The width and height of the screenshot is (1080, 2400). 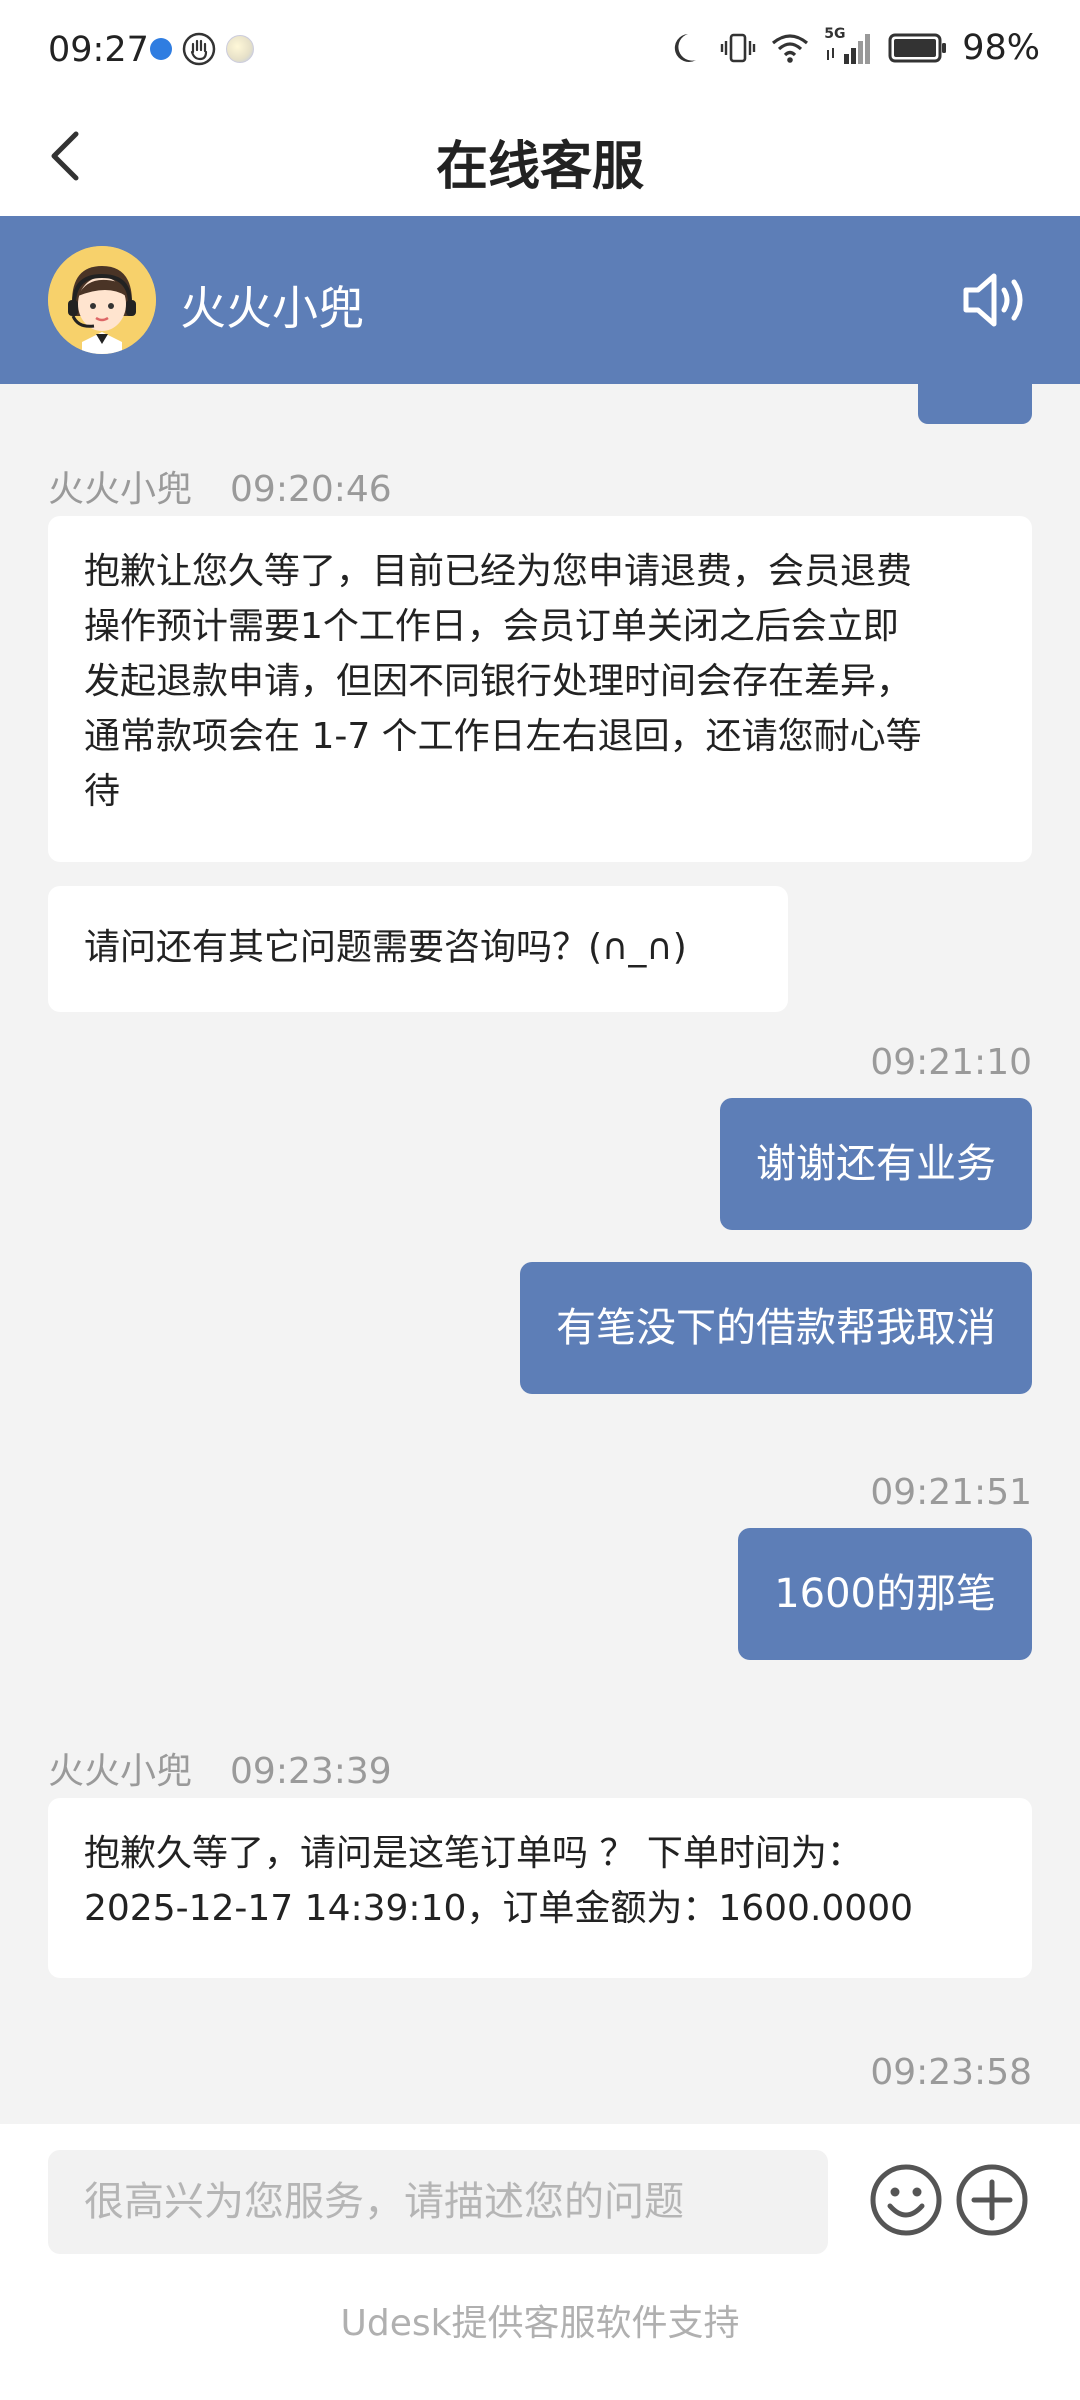 What do you see at coordinates (849, 46) in the screenshot?
I see `signal-icon: 5G` at bounding box center [849, 46].